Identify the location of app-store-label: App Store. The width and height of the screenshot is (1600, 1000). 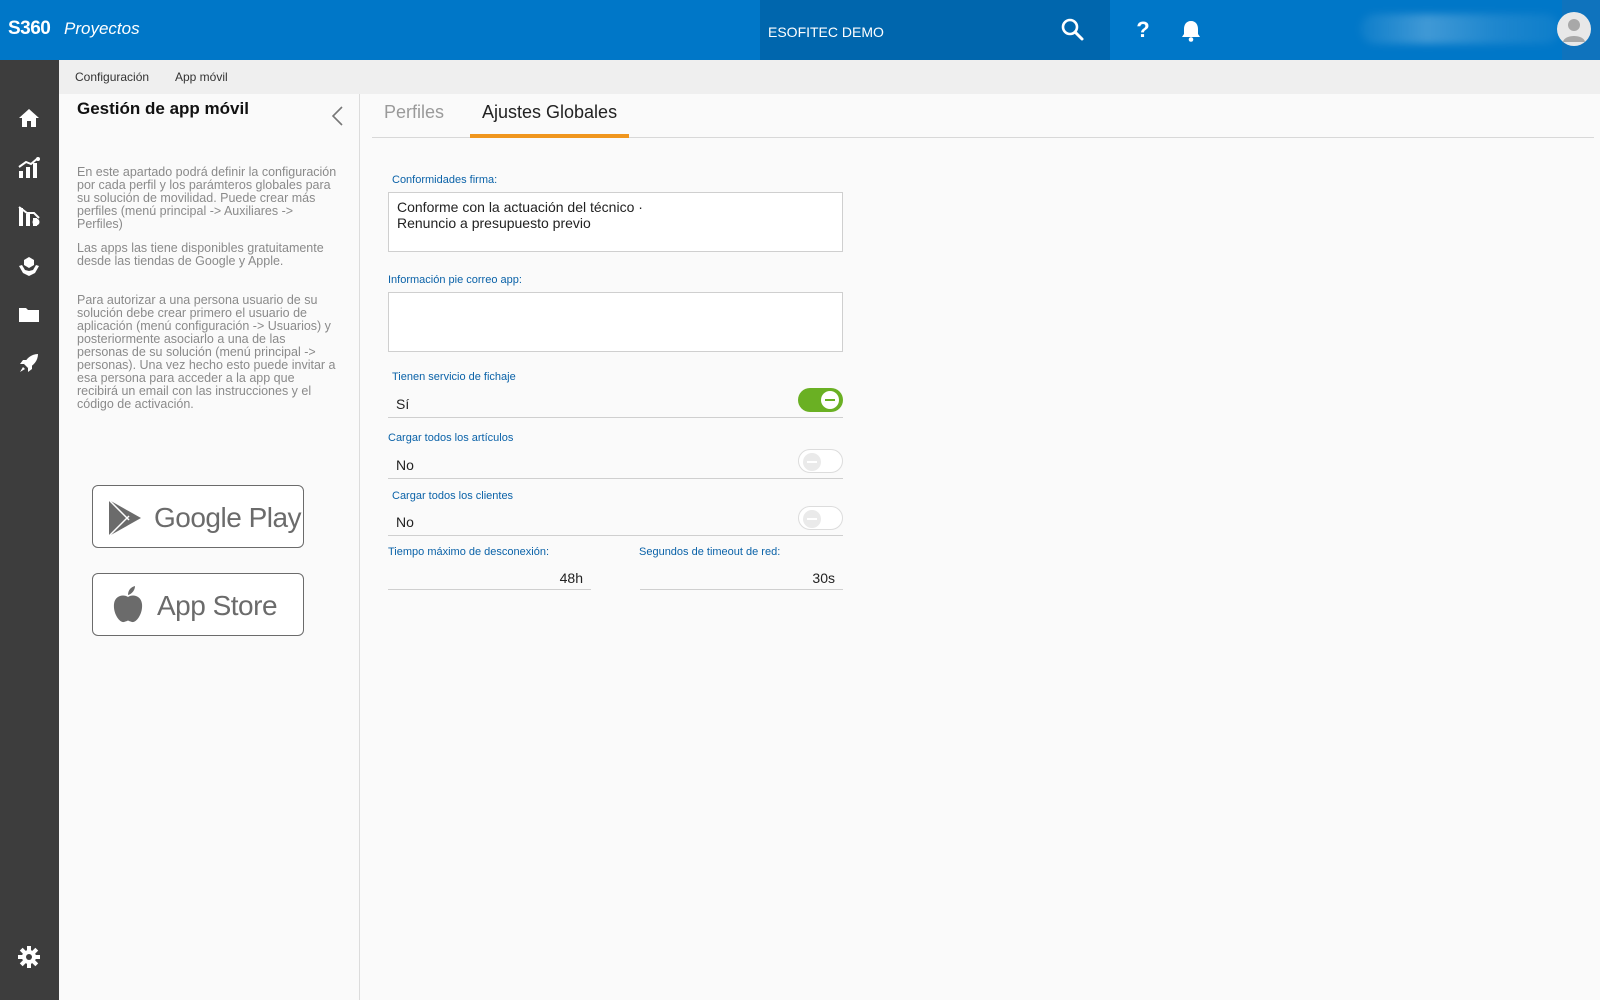
(217, 605).